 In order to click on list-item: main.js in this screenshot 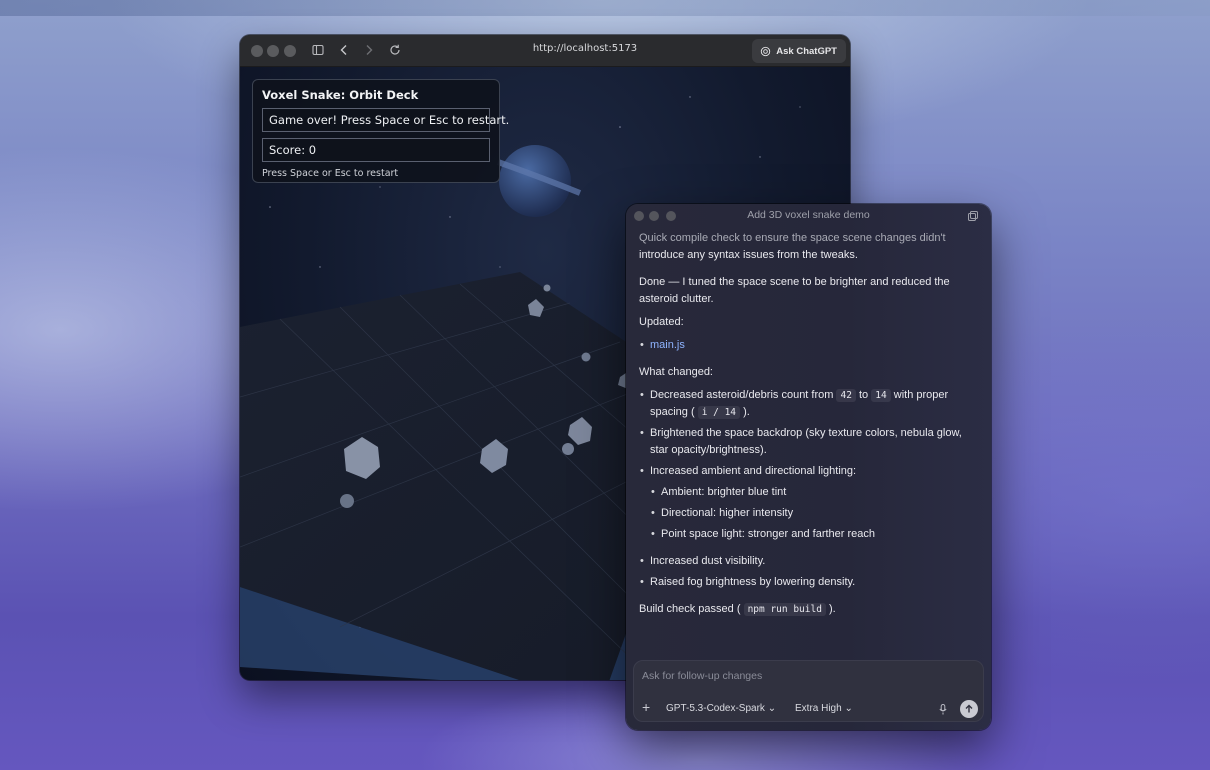, I will do `click(809, 345)`.